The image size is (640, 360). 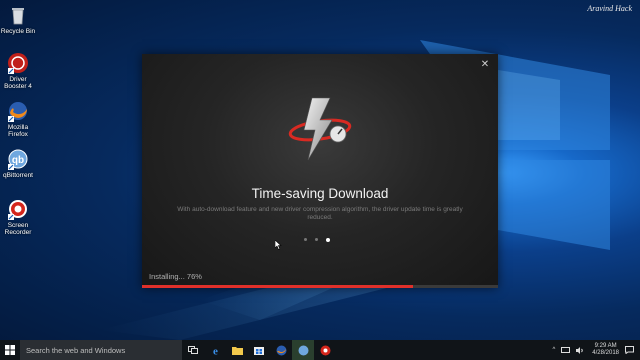 What do you see at coordinates (193, 350) in the screenshot?
I see `task-view-icon` at bounding box center [193, 350].